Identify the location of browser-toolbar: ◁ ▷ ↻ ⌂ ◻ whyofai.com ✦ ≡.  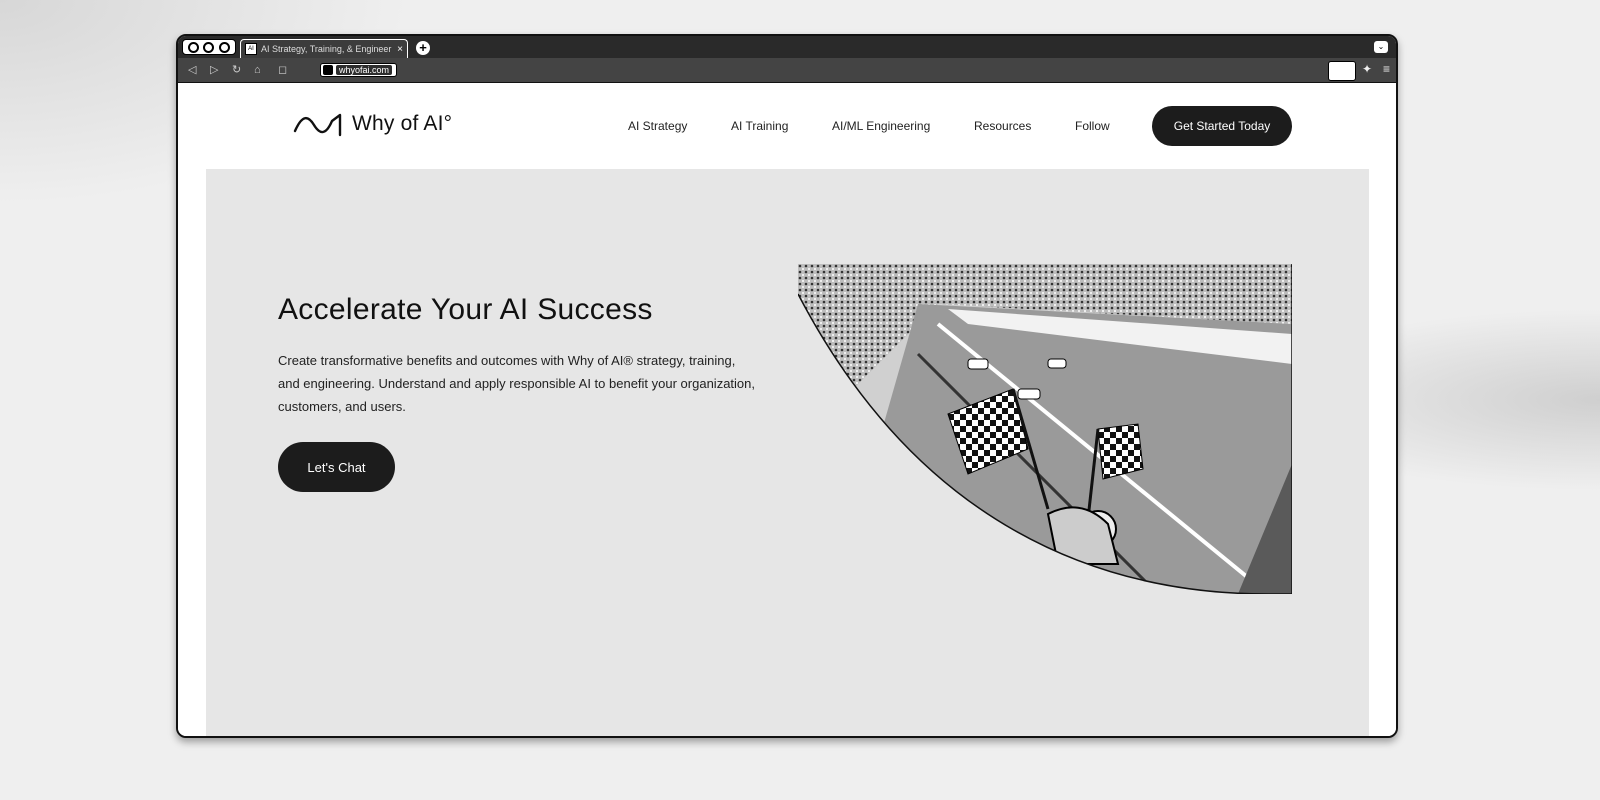
(787, 70).